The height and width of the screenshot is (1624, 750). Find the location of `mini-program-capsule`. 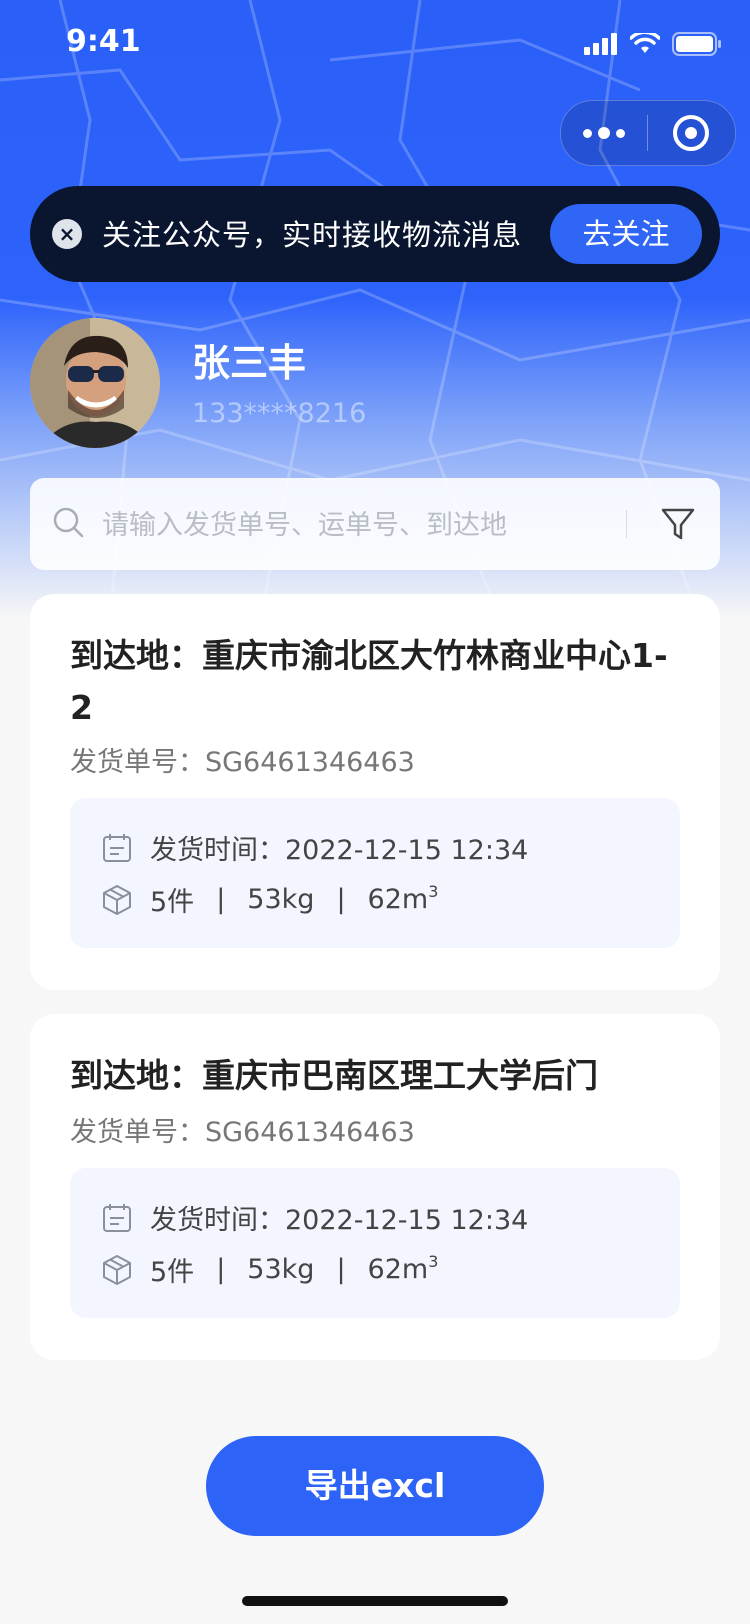

mini-program-capsule is located at coordinates (648, 133).